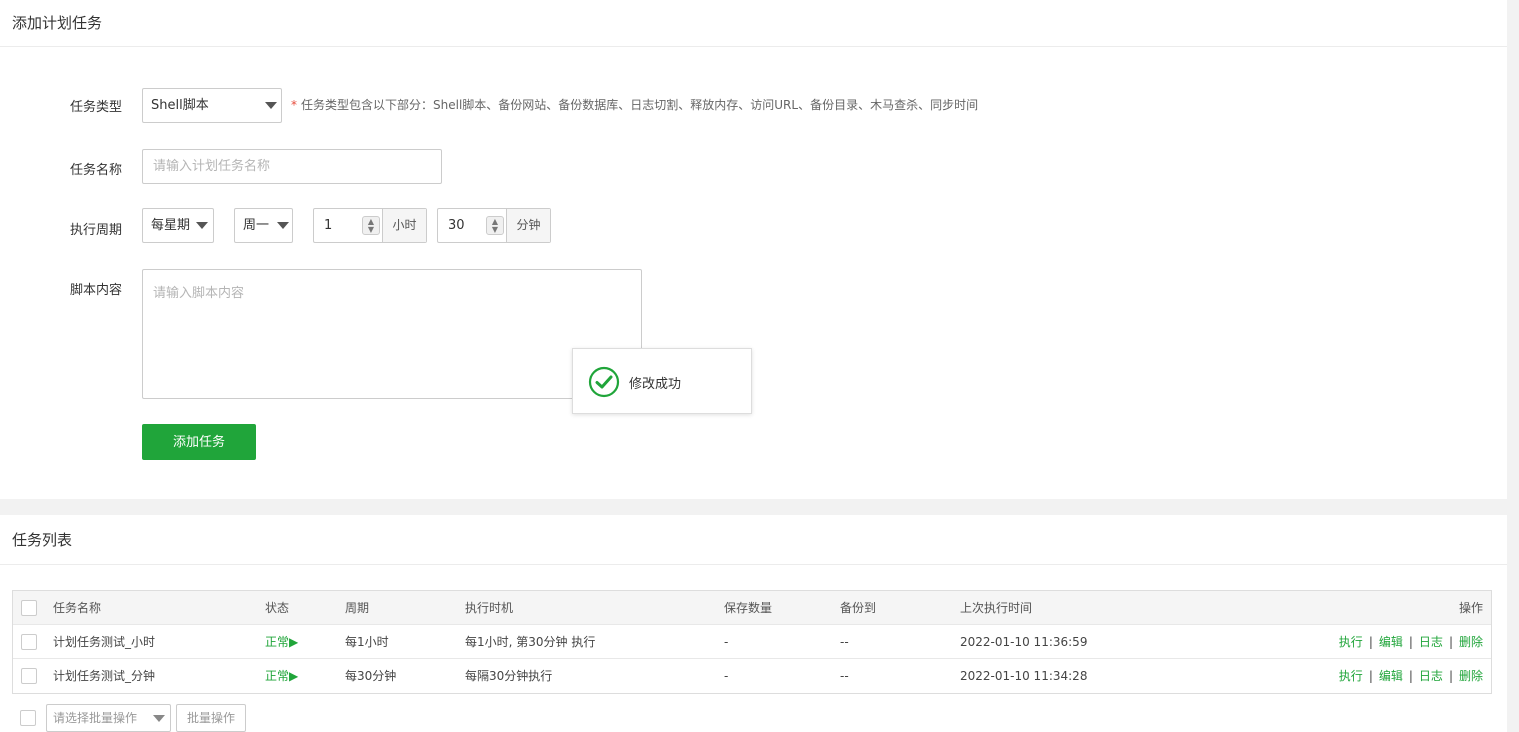 The width and height of the screenshot is (1519, 732). What do you see at coordinates (277, 608) in the screenshot?
I see `col-status: 状态` at bounding box center [277, 608].